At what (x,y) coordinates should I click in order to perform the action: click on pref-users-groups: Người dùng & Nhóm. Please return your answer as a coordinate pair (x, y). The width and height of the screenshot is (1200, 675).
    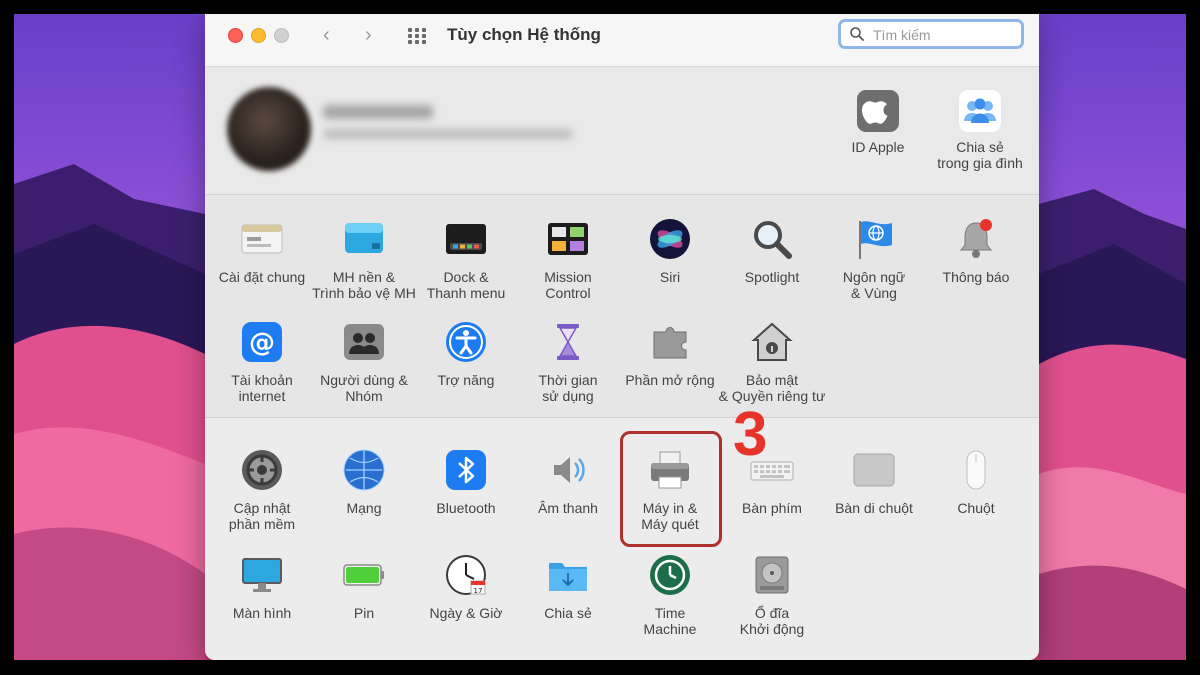
    Looking at the image, I should click on (364, 362).